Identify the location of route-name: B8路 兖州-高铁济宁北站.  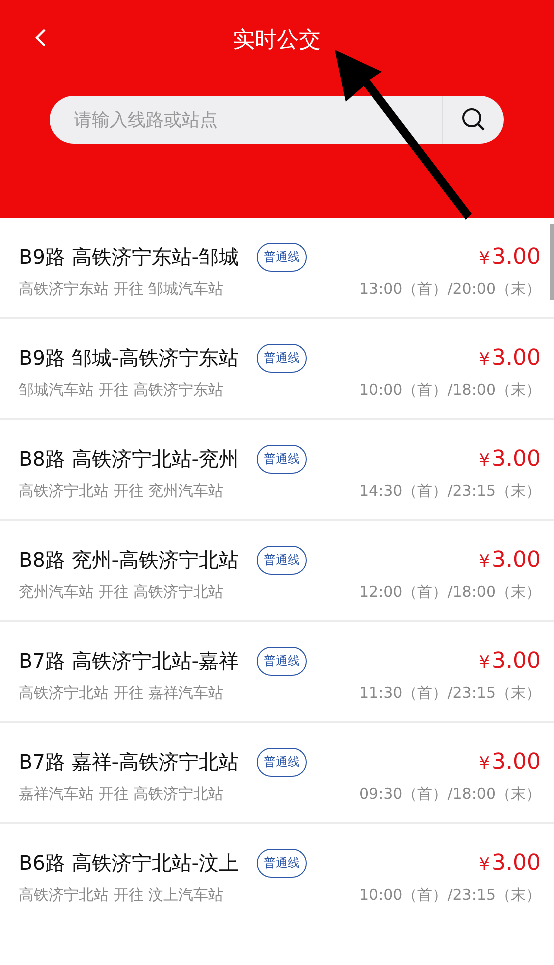
(129, 560).